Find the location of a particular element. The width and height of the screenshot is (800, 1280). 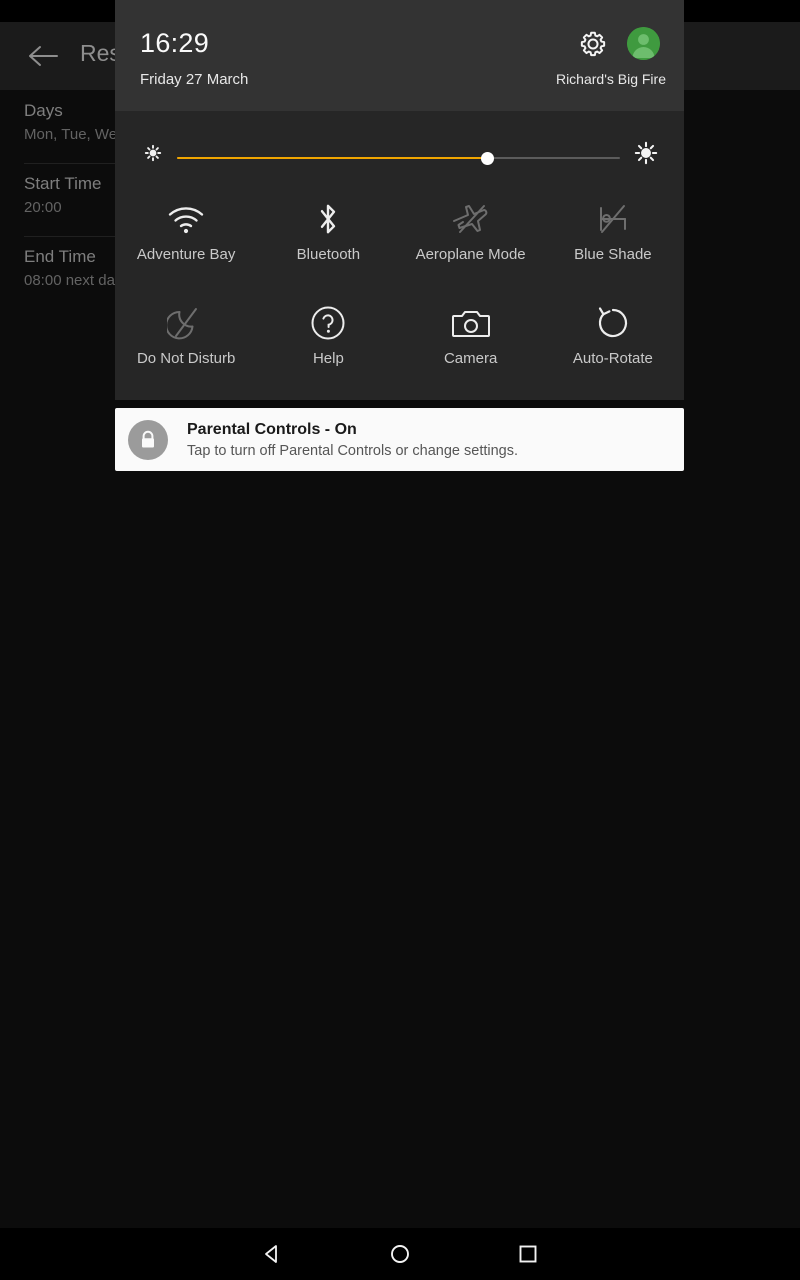

brightness-slider is located at coordinates (398, 158).